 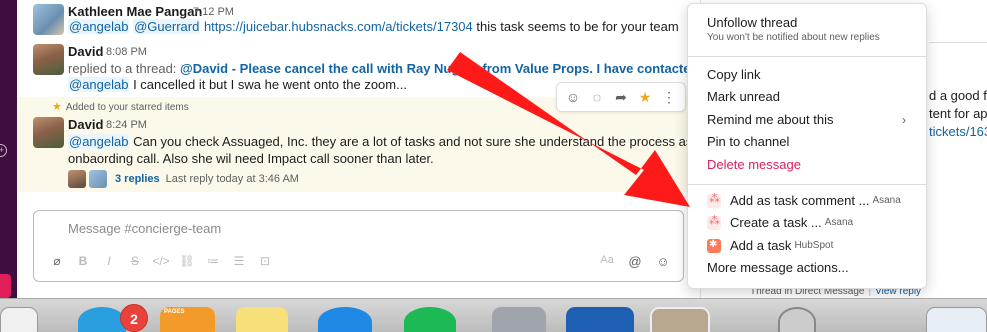 I want to click on folder-icon, so click(x=600, y=319).